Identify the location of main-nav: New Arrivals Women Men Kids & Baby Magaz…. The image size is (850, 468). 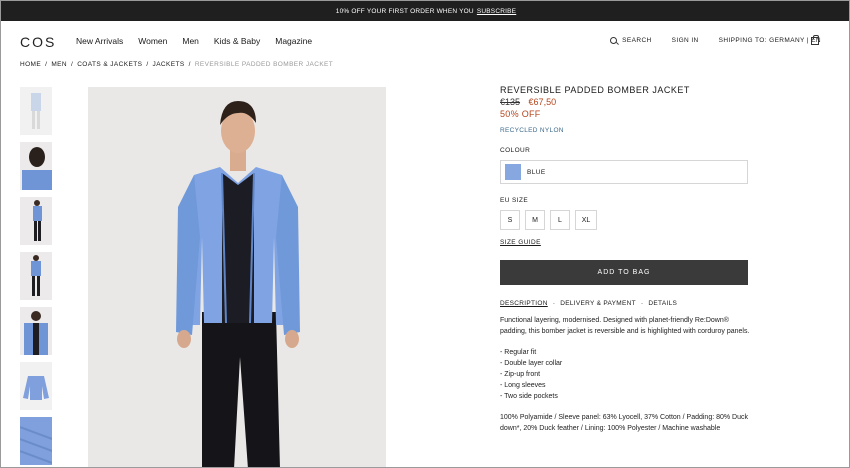
(201, 41).